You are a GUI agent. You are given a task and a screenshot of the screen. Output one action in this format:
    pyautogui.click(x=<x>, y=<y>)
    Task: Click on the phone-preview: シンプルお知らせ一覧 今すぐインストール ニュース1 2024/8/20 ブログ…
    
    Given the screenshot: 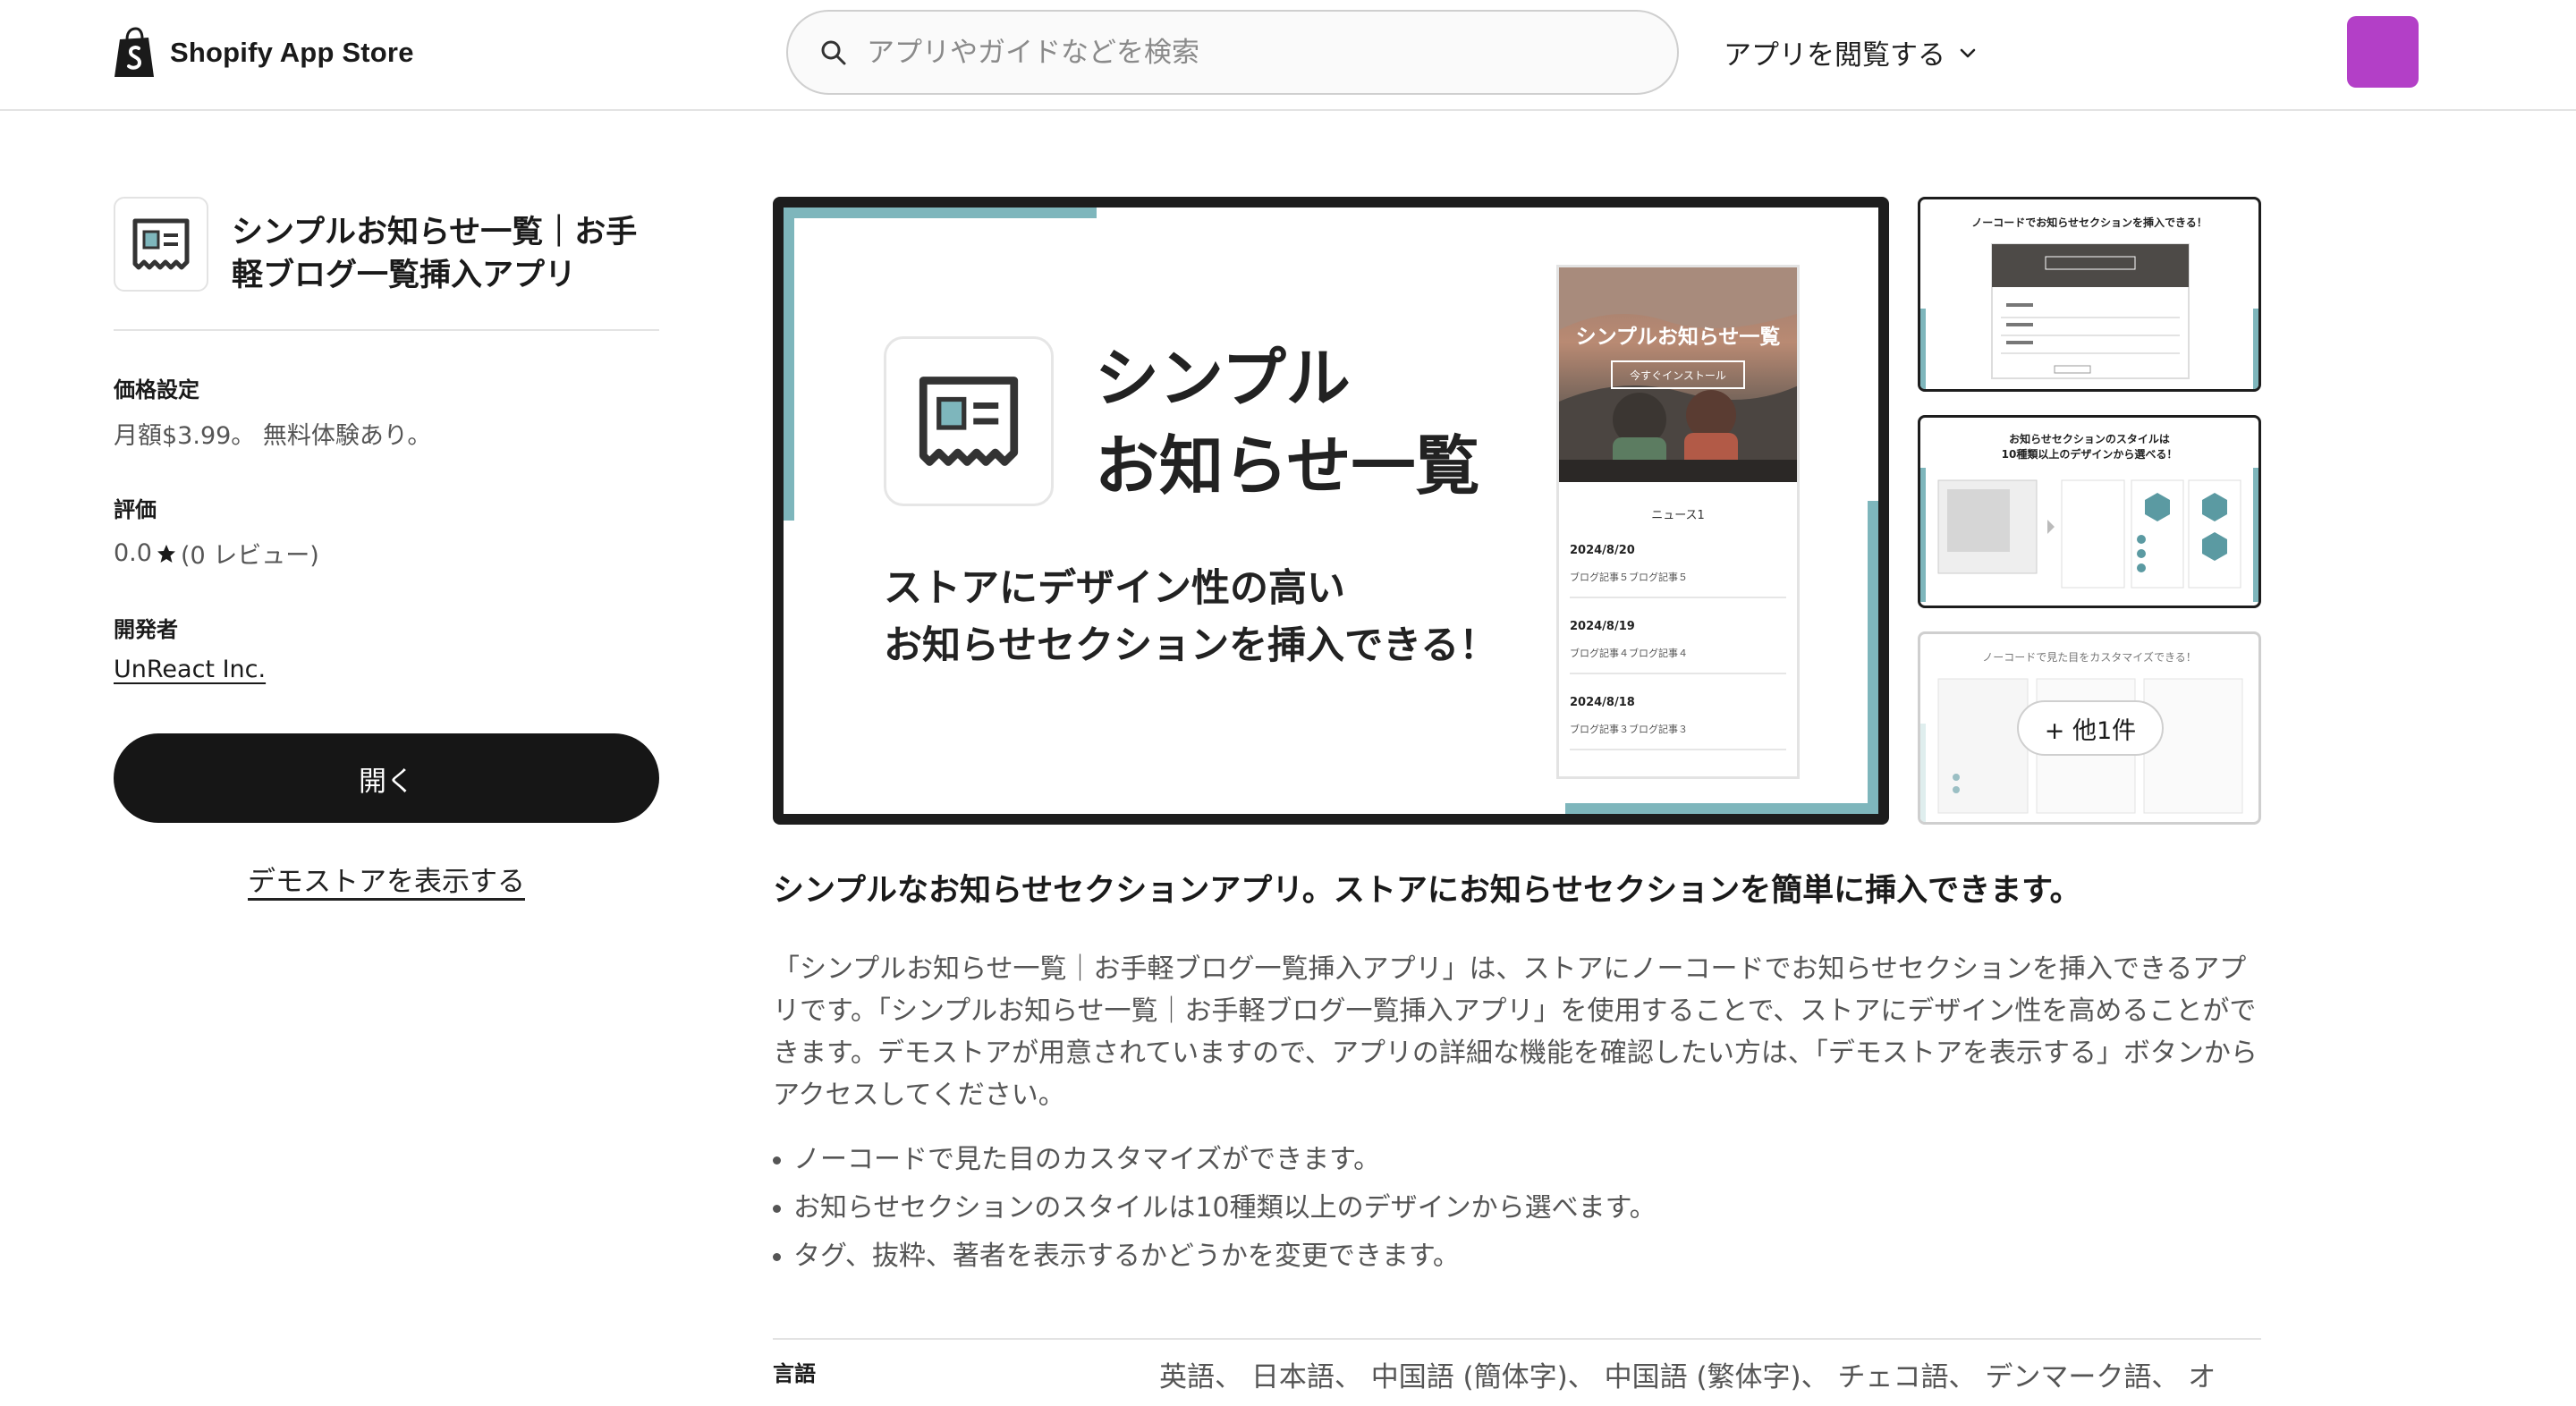 What is the action you would take?
    pyautogui.click(x=1678, y=522)
    